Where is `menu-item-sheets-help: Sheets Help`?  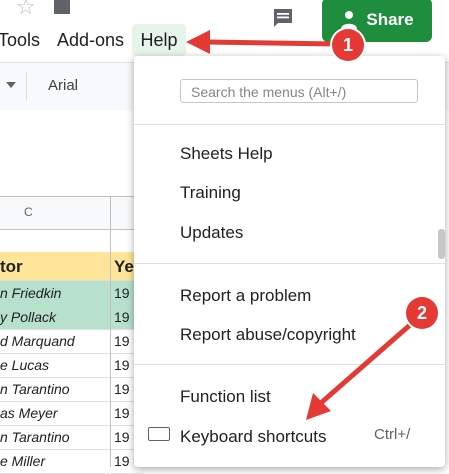
menu-item-sheets-help: Sheets Help is located at coordinates (226, 154).